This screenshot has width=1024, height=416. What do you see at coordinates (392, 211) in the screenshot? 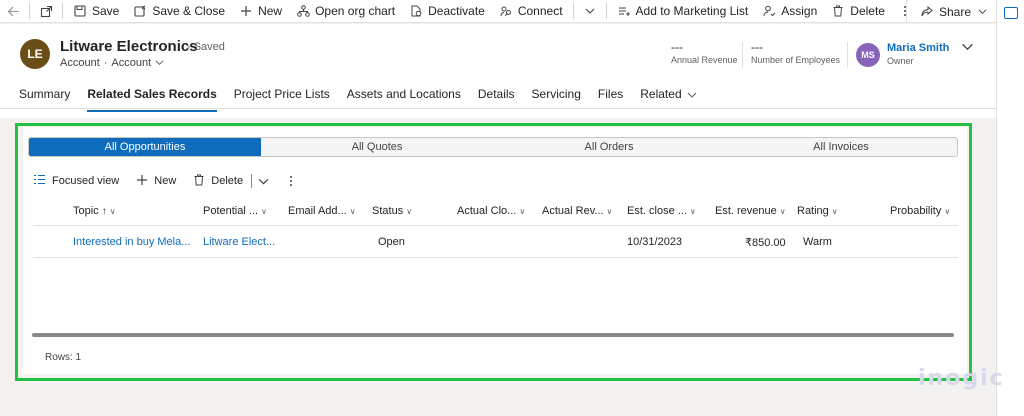
I see `column-header-status: Status ∨` at bounding box center [392, 211].